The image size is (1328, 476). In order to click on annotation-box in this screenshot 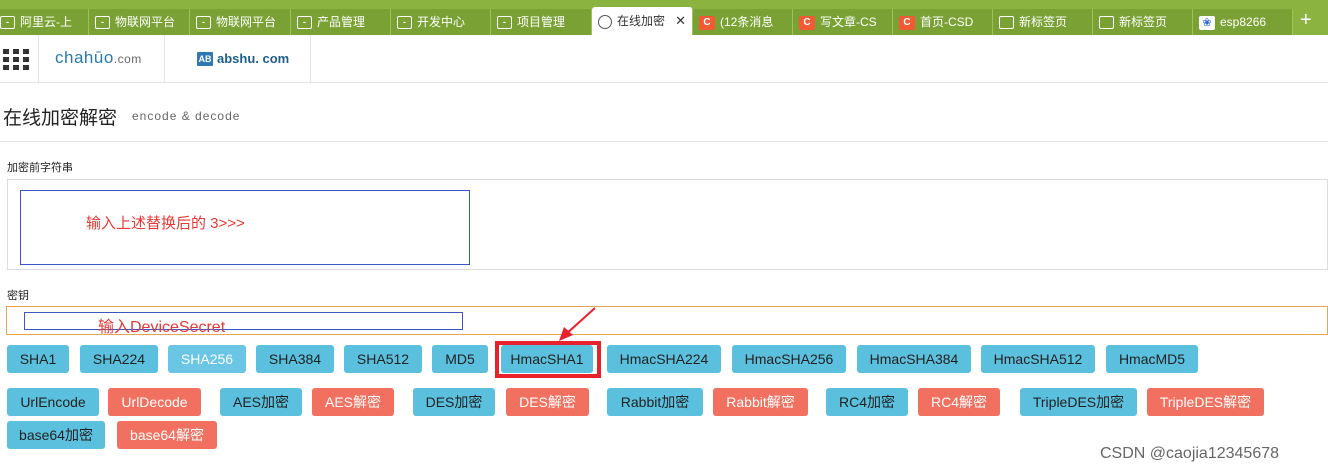, I will do `click(243, 321)`.